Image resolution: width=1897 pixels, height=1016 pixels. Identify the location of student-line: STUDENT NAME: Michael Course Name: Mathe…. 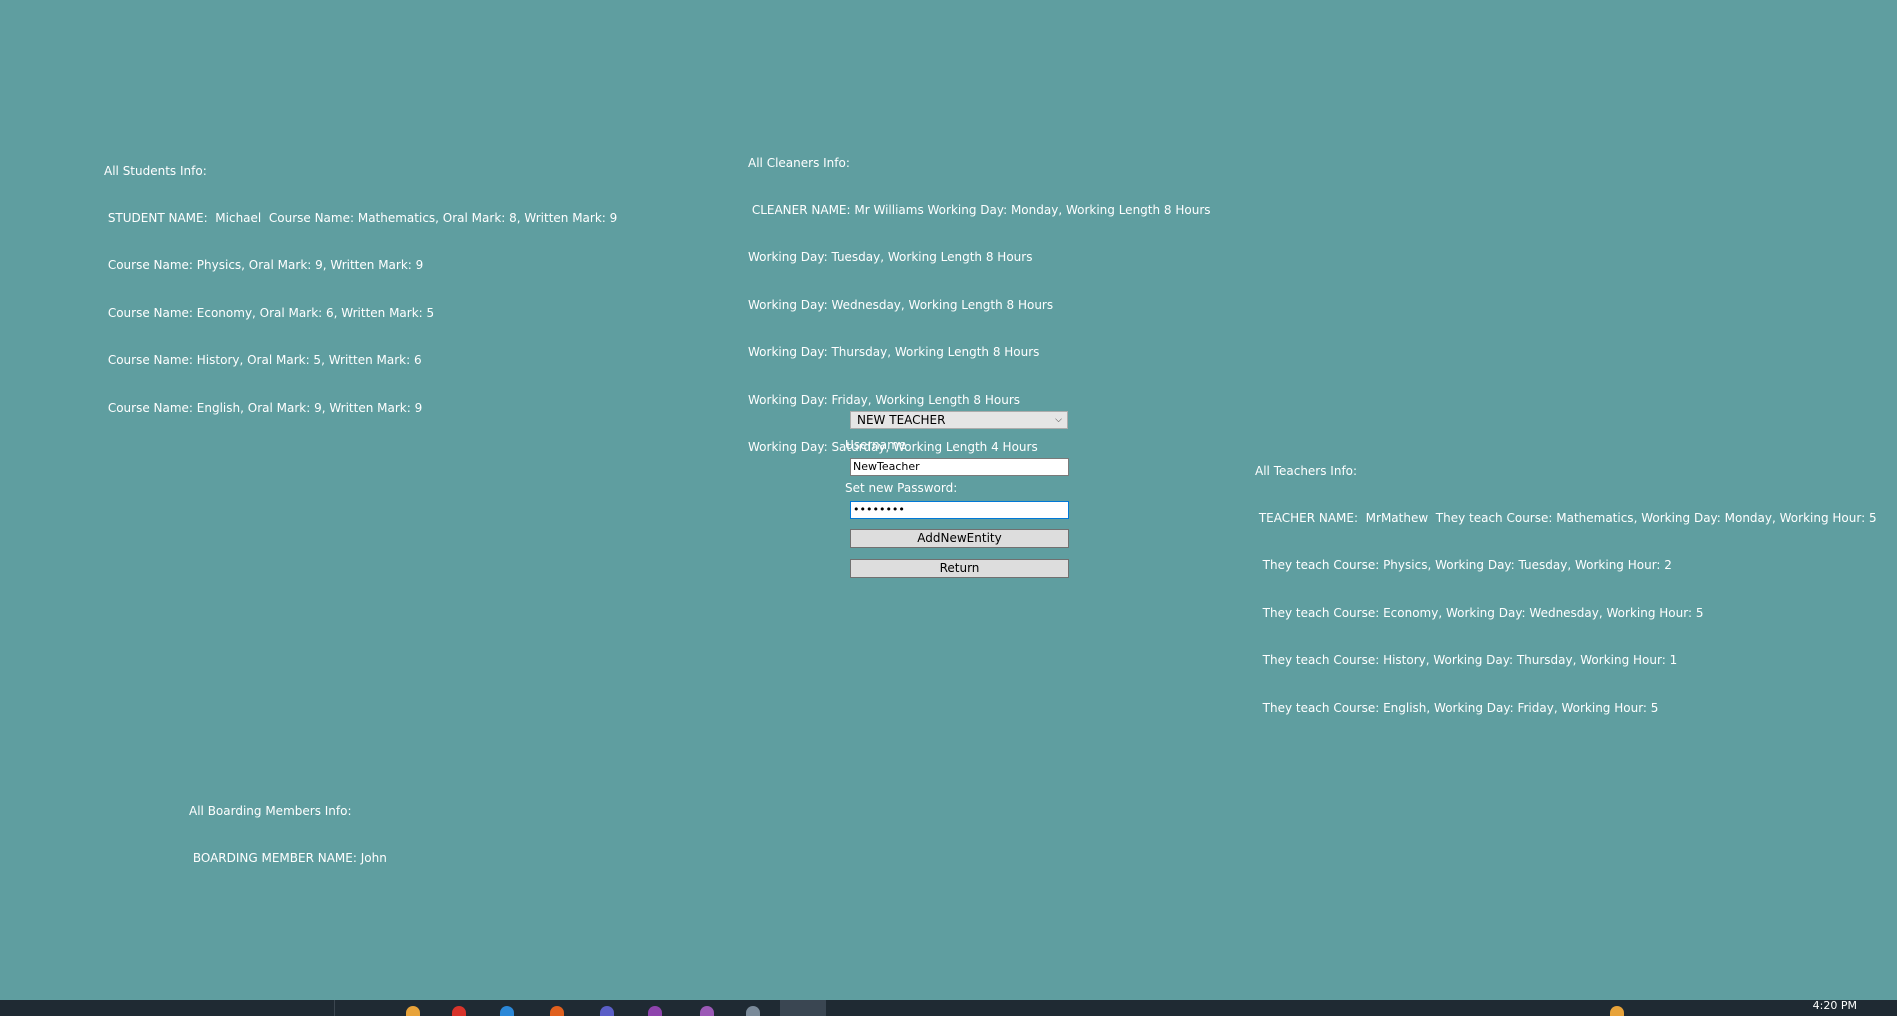
(361, 217).